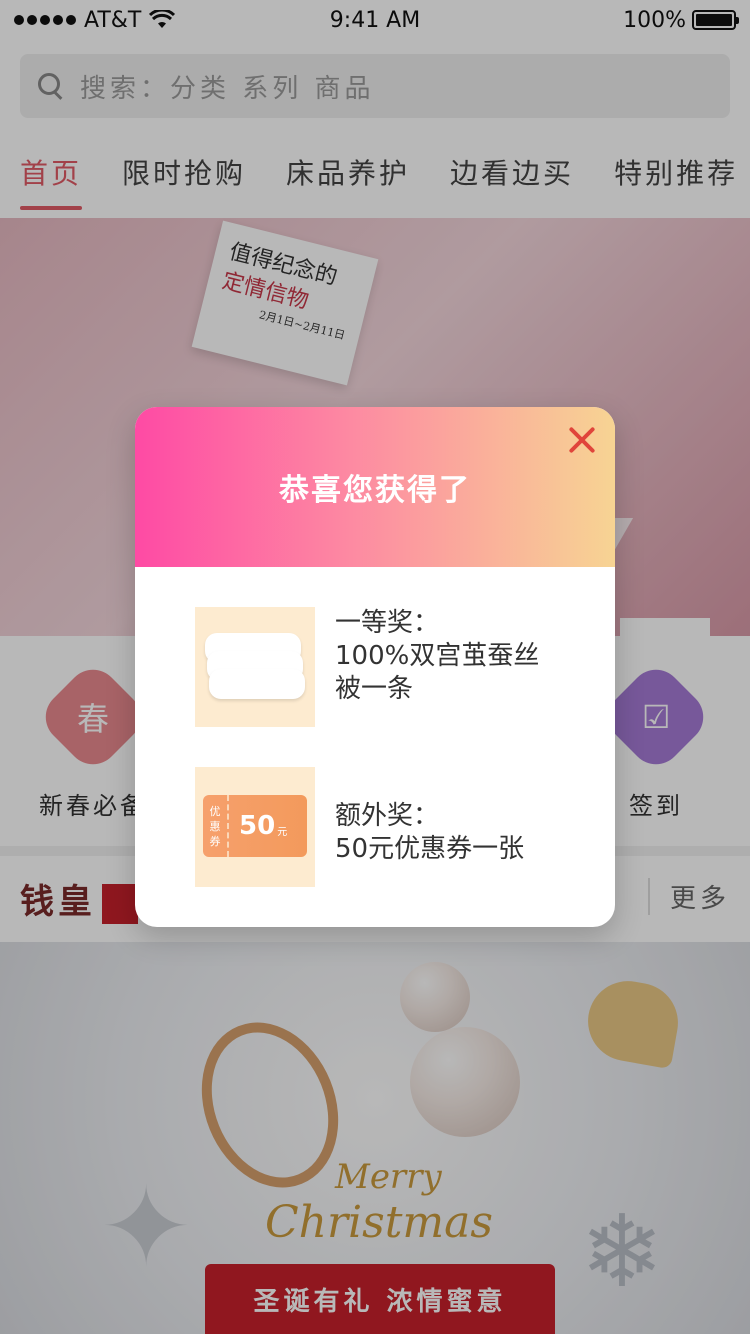 The image size is (750, 1334). What do you see at coordinates (375, 490) in the screenshot?
I see `modal-title: 恭喜您获得了` at bounding box center [375, 490].